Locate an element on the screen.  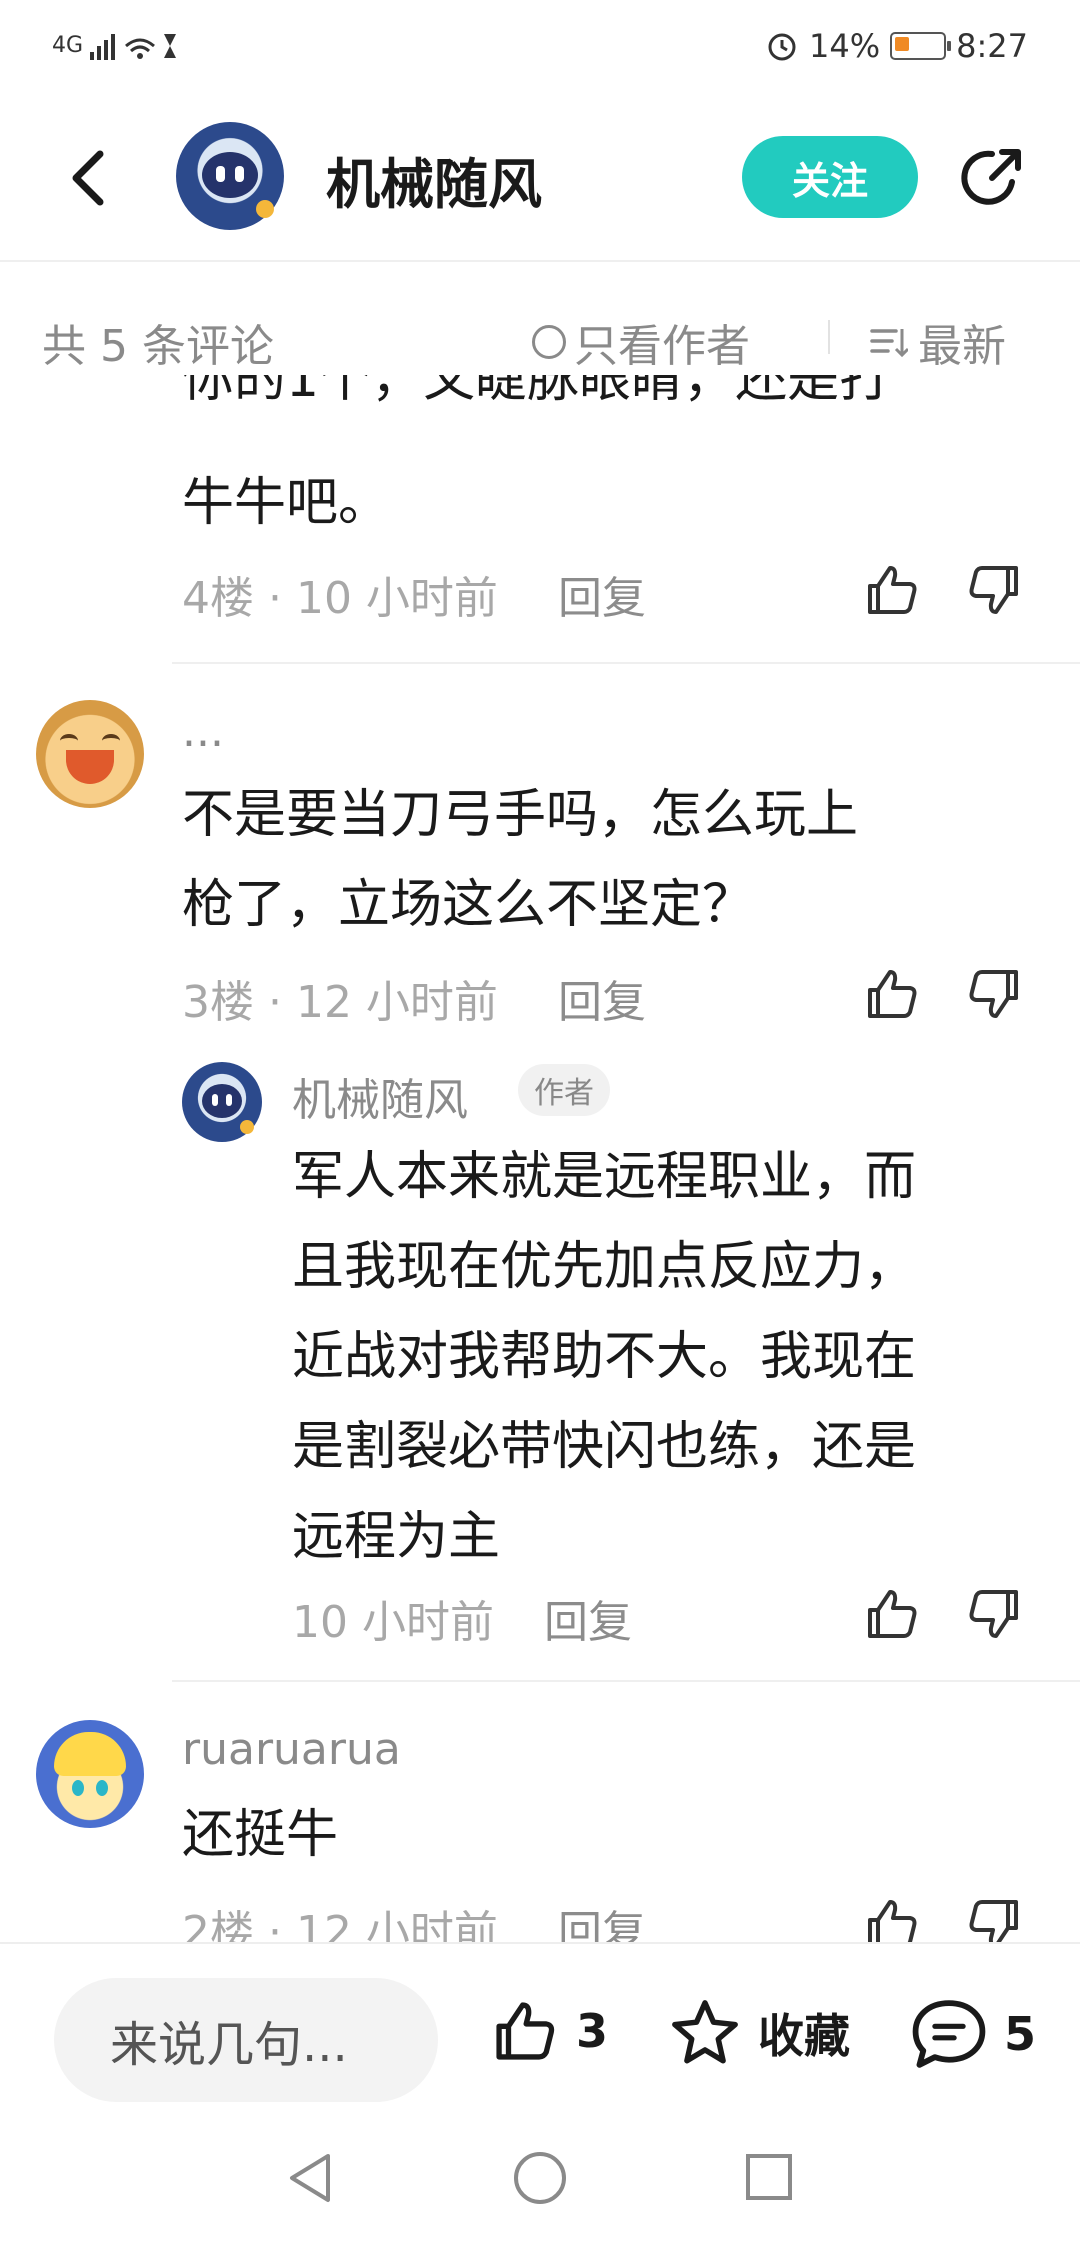
author-name: 机械随风 is located at coordinates (434, 179).